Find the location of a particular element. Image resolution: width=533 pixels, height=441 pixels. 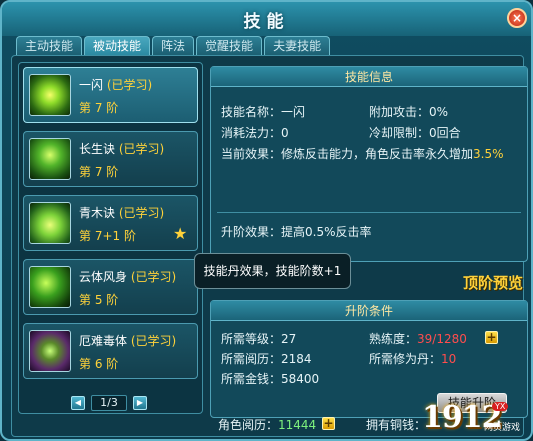

skill-item-enan: 厄难毒体 (已学习) 第 6 阶 is located at coordinates (110, 351).